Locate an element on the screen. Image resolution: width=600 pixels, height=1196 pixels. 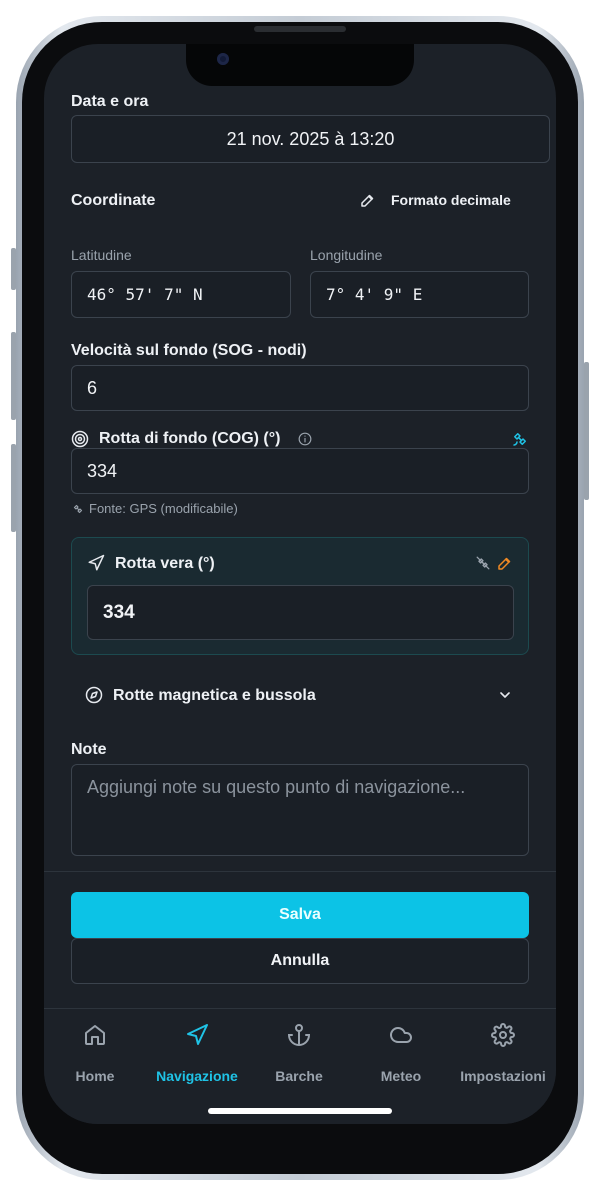
cloud-icon is located at coordinates (401, 1035).